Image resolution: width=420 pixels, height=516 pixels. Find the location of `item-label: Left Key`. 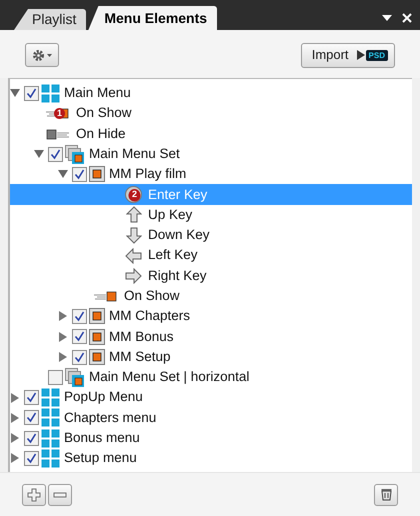

item-label: Left Key is located at coordinates (173, 255).